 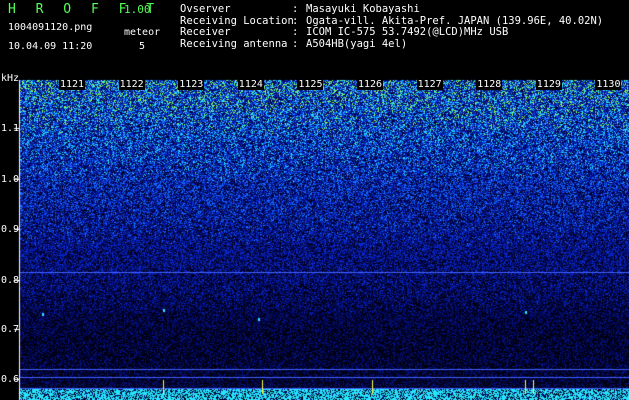 What do you see at coordinates (137, 9) in the screenshot?
I see `app-version: 1.00` at bounding box center [137, 9].